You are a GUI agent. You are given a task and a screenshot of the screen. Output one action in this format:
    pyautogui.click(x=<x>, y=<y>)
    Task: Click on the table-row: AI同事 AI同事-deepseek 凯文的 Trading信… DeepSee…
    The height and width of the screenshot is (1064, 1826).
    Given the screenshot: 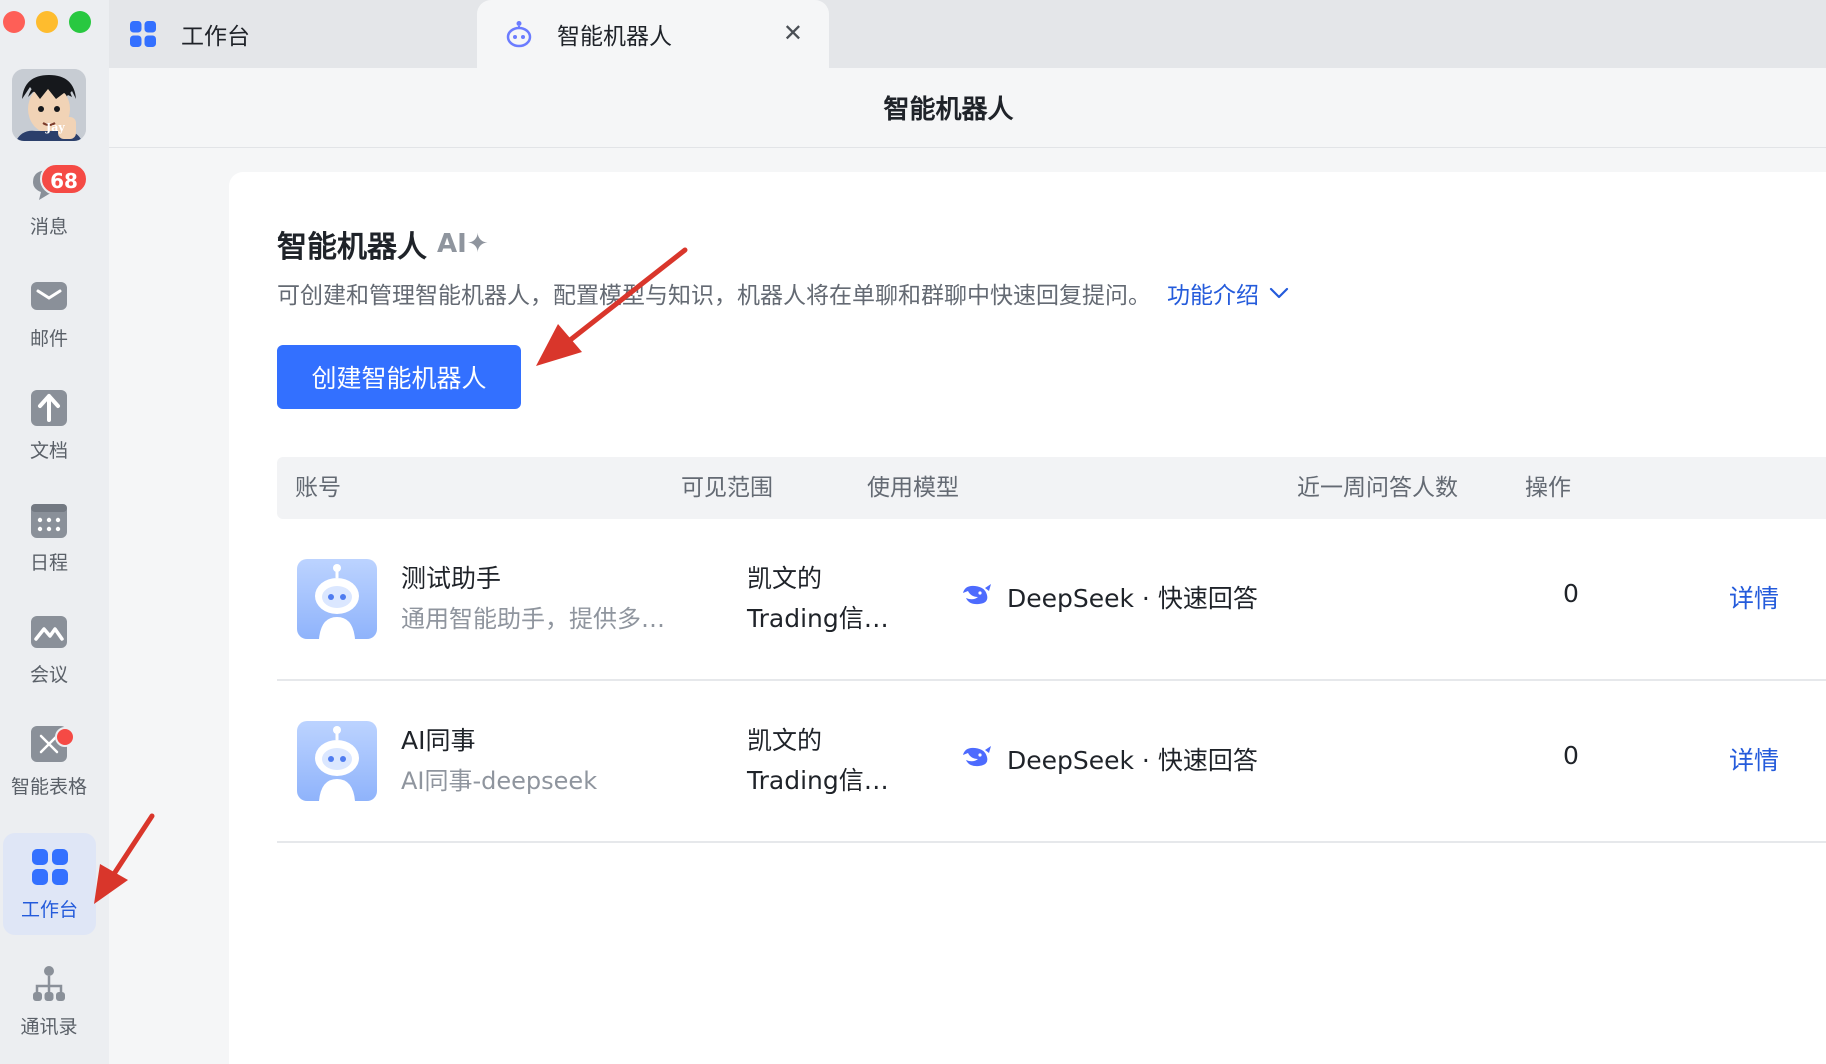 What is the action you would take?
    pyautogui.click(x=1051, y=762)
    